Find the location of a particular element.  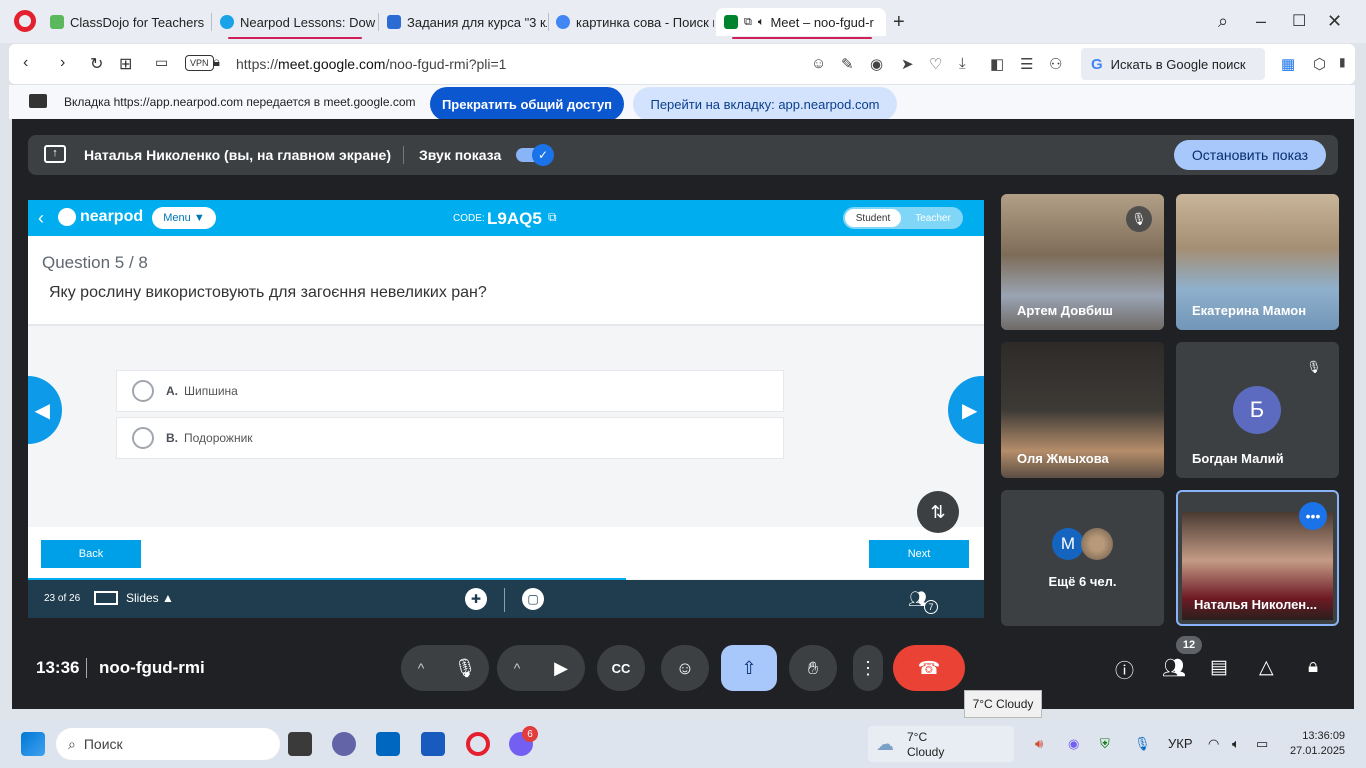

start-icon is located at coordinates (33, 744).